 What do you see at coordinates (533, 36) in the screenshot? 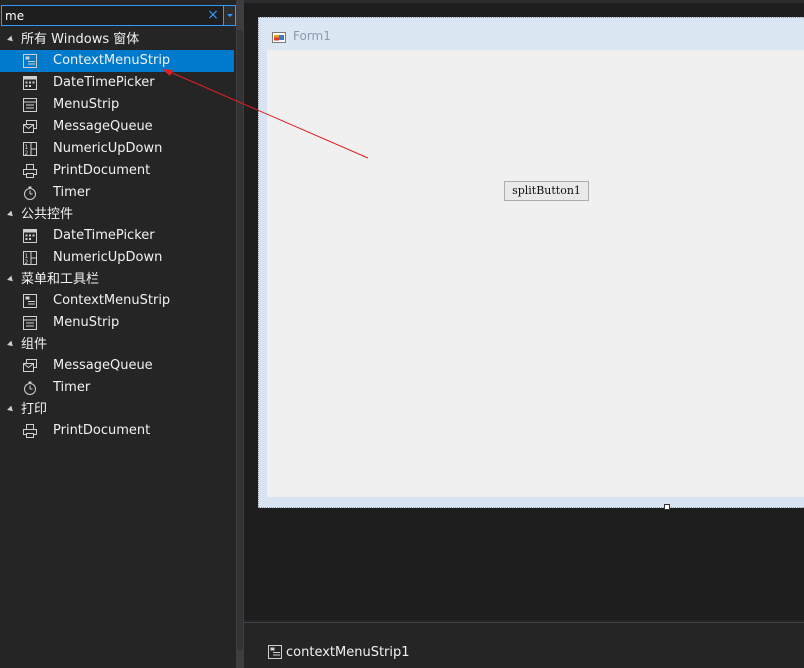
I see `form-titlebar: Form1` at bounding box center [533, 36].